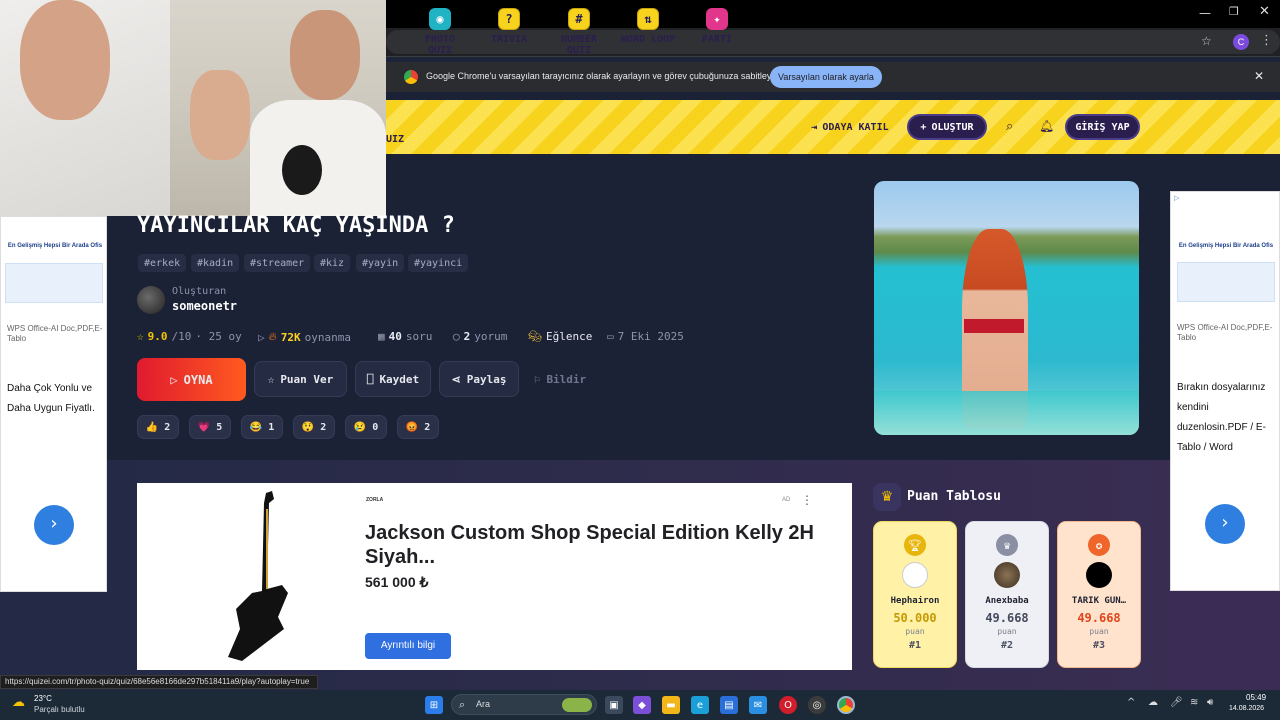 This screenshot has height=720, width=1280. Describe the element at coordinates (758, 705) in the screenshot. I see `mail-icon: ✉` at that location.